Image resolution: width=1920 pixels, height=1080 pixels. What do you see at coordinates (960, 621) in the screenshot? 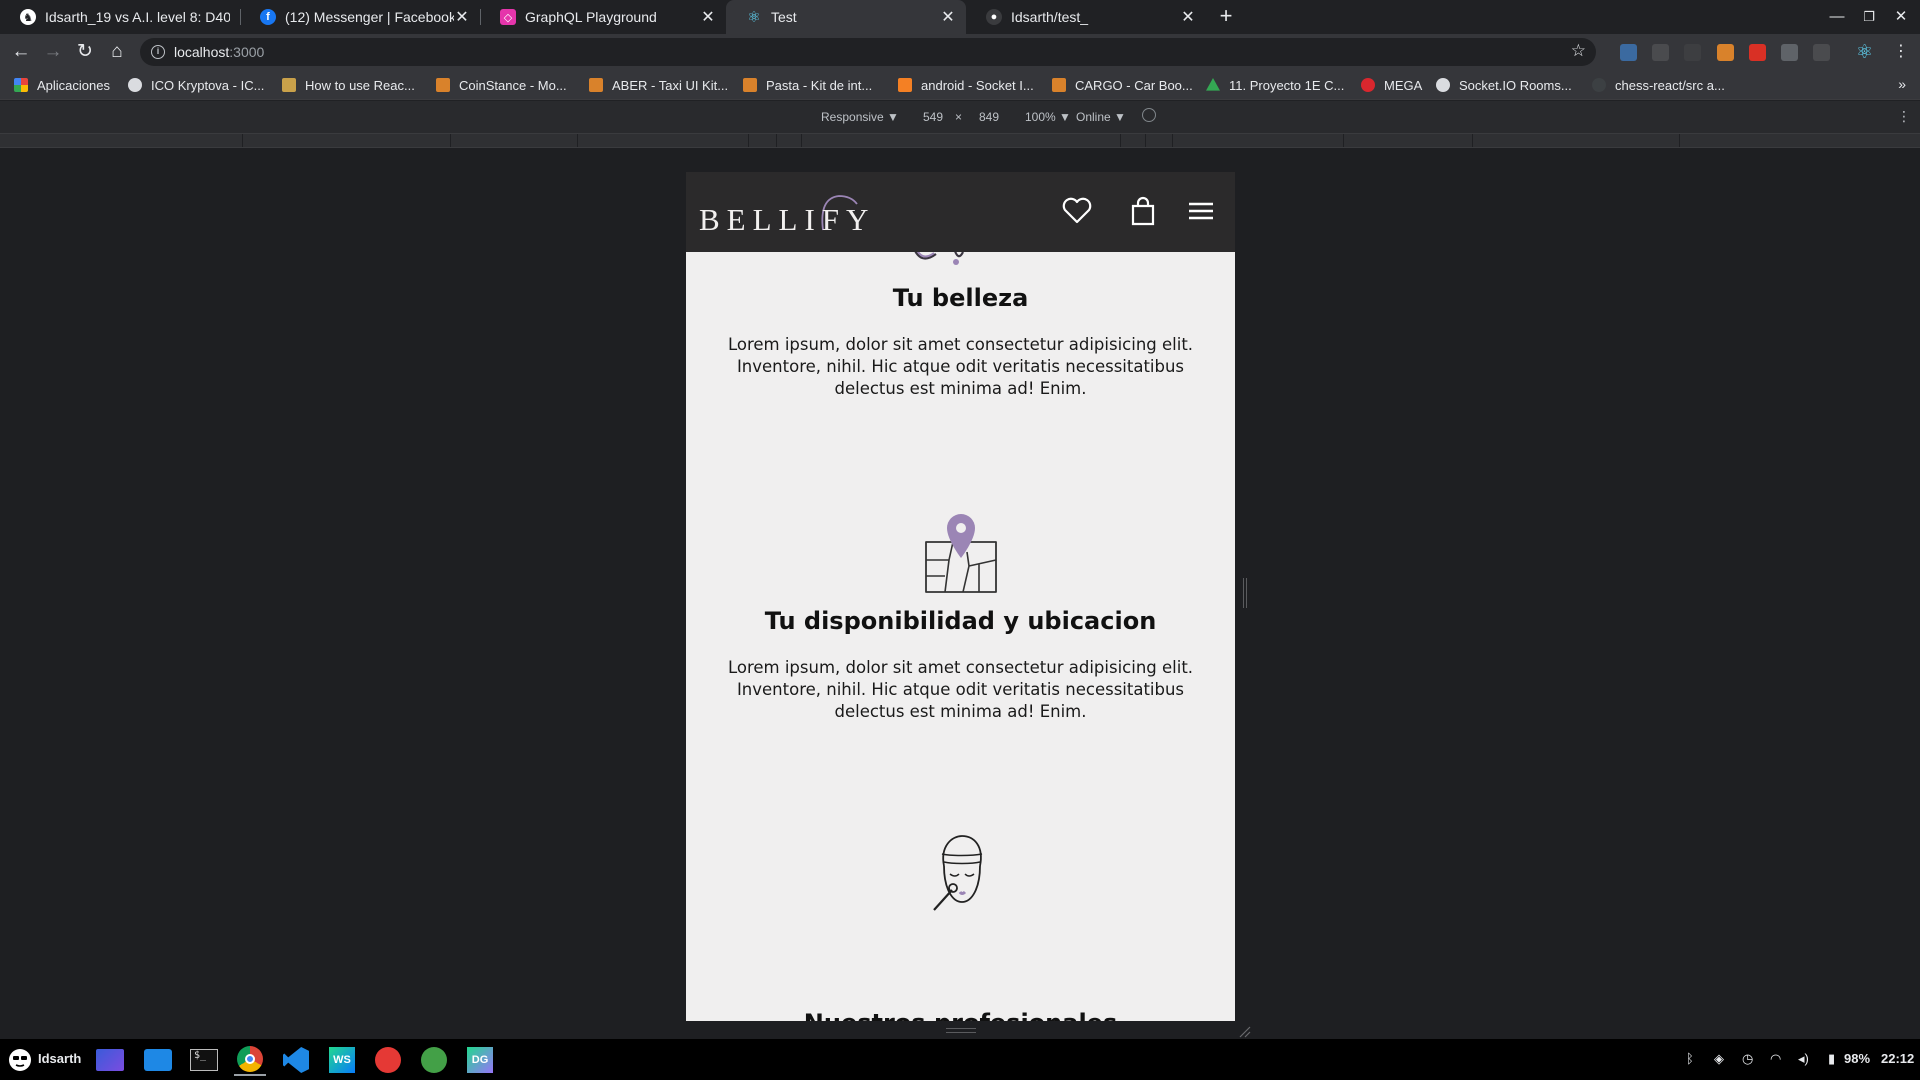
I see `section-title: Tu disponibilidad y ubicacion` at bounding box center [960, 621].